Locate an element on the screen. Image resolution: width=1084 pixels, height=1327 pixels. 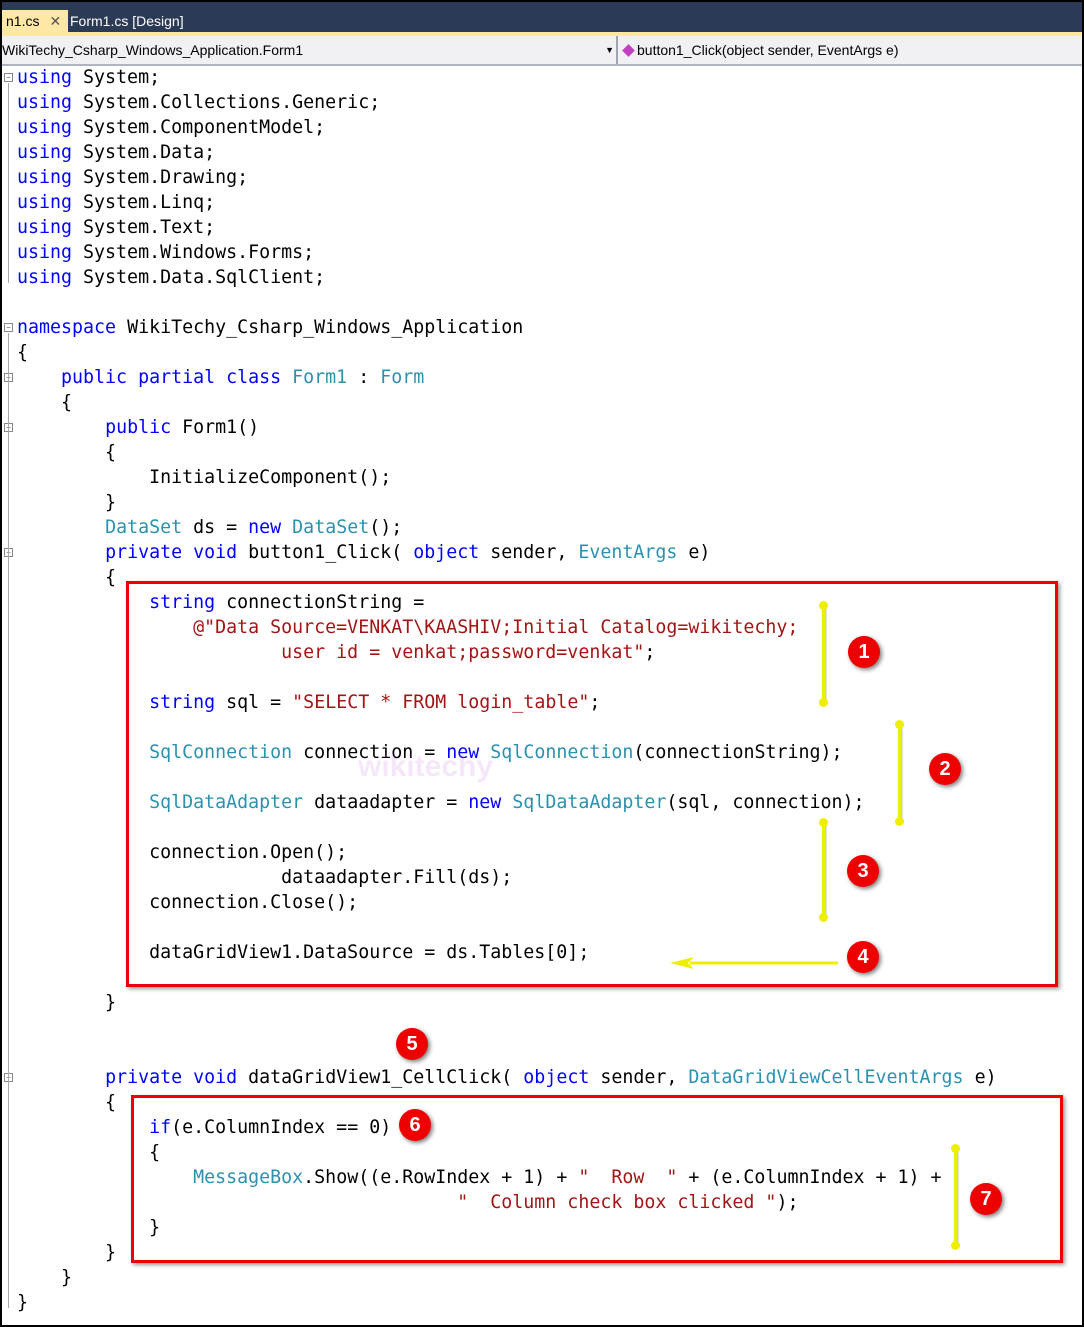
code-keyword: public is located at coordinates (138, 427).